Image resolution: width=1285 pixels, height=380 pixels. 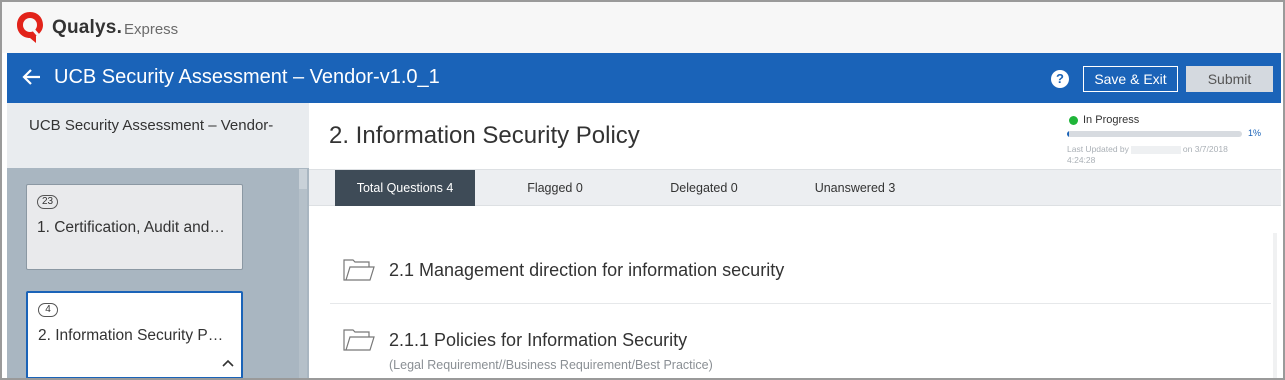 What do you see at coordinates (228, 363) in the screenshot?
I see `chevron-up-icon` at bounding box center [228, 363].